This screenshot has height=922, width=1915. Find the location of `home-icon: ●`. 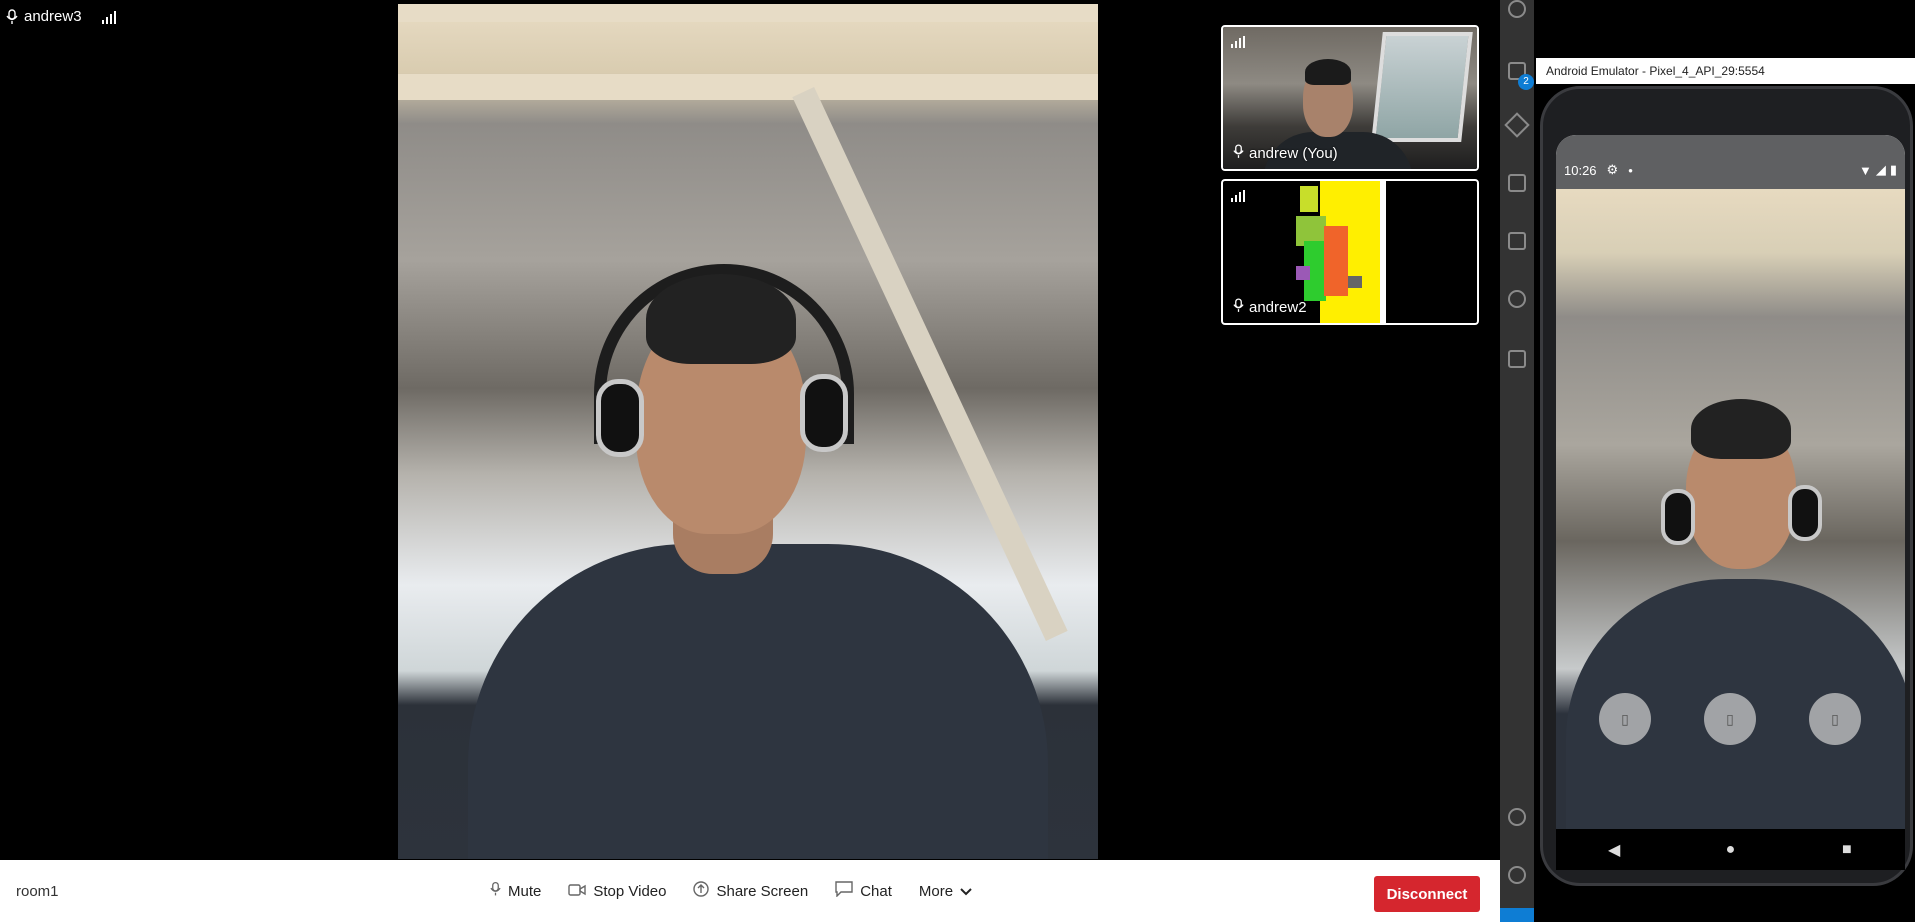

home-icon: ● is located at coordinates (1730, 850).